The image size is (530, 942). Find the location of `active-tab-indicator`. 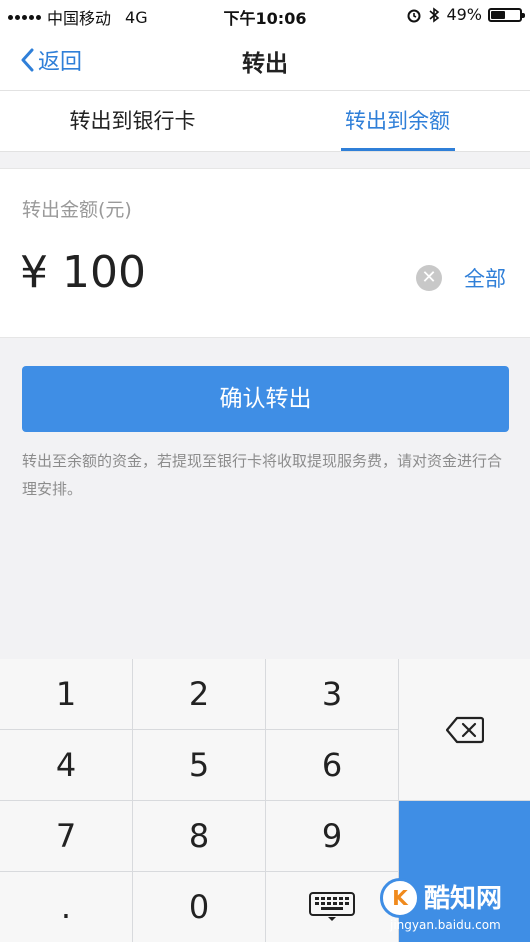

active-tab-indicator is located at coordinates (398, 149).